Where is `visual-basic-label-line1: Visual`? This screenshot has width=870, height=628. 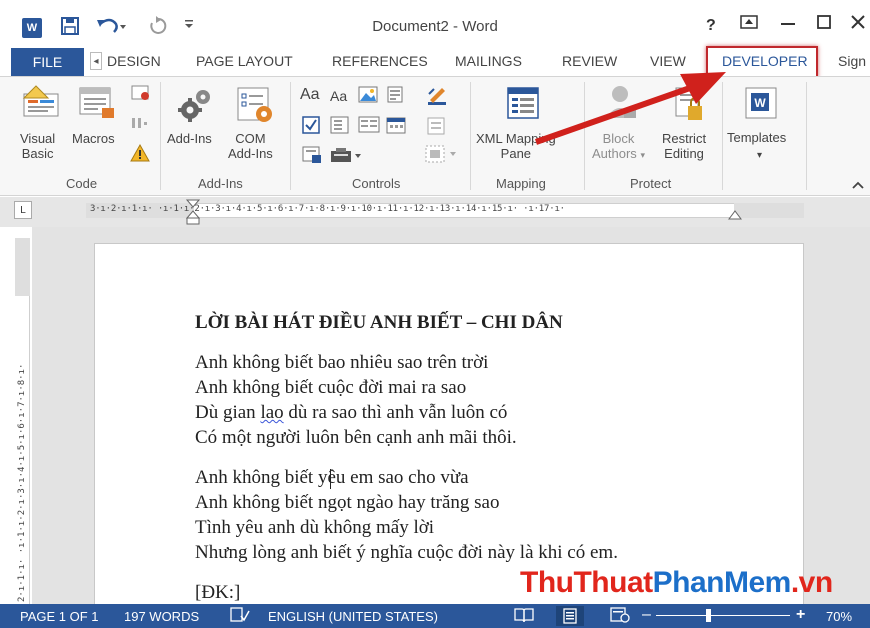 visual-basic-label-line1: Visual is located at coordinates (38, 138).